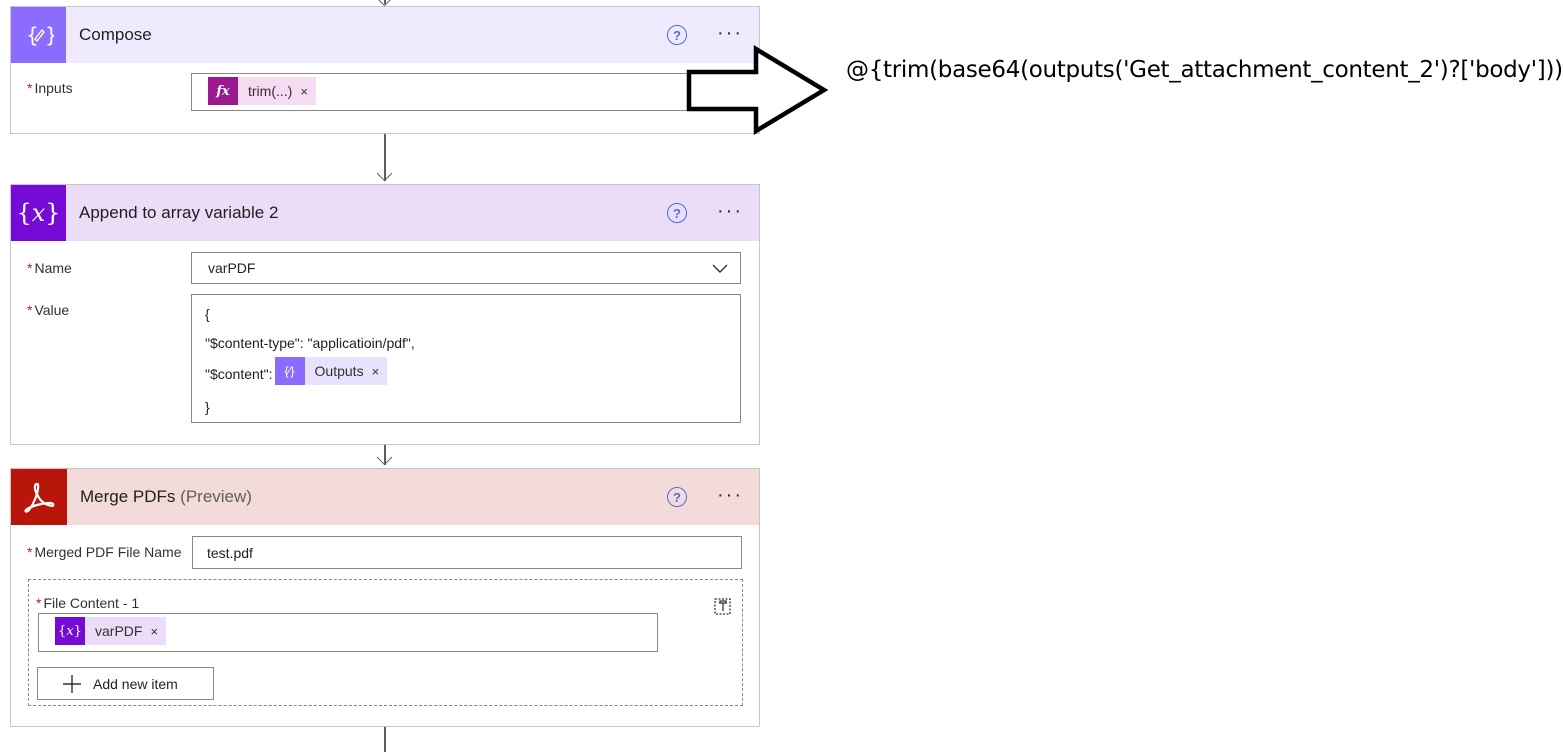 Image resolution: width=1563 pixels, height=752 pixels. What do you see at coordinates (289, 371) in the screenshot?
I see `compose-braces-icon: {∕}` at bounding box center [289, 371].